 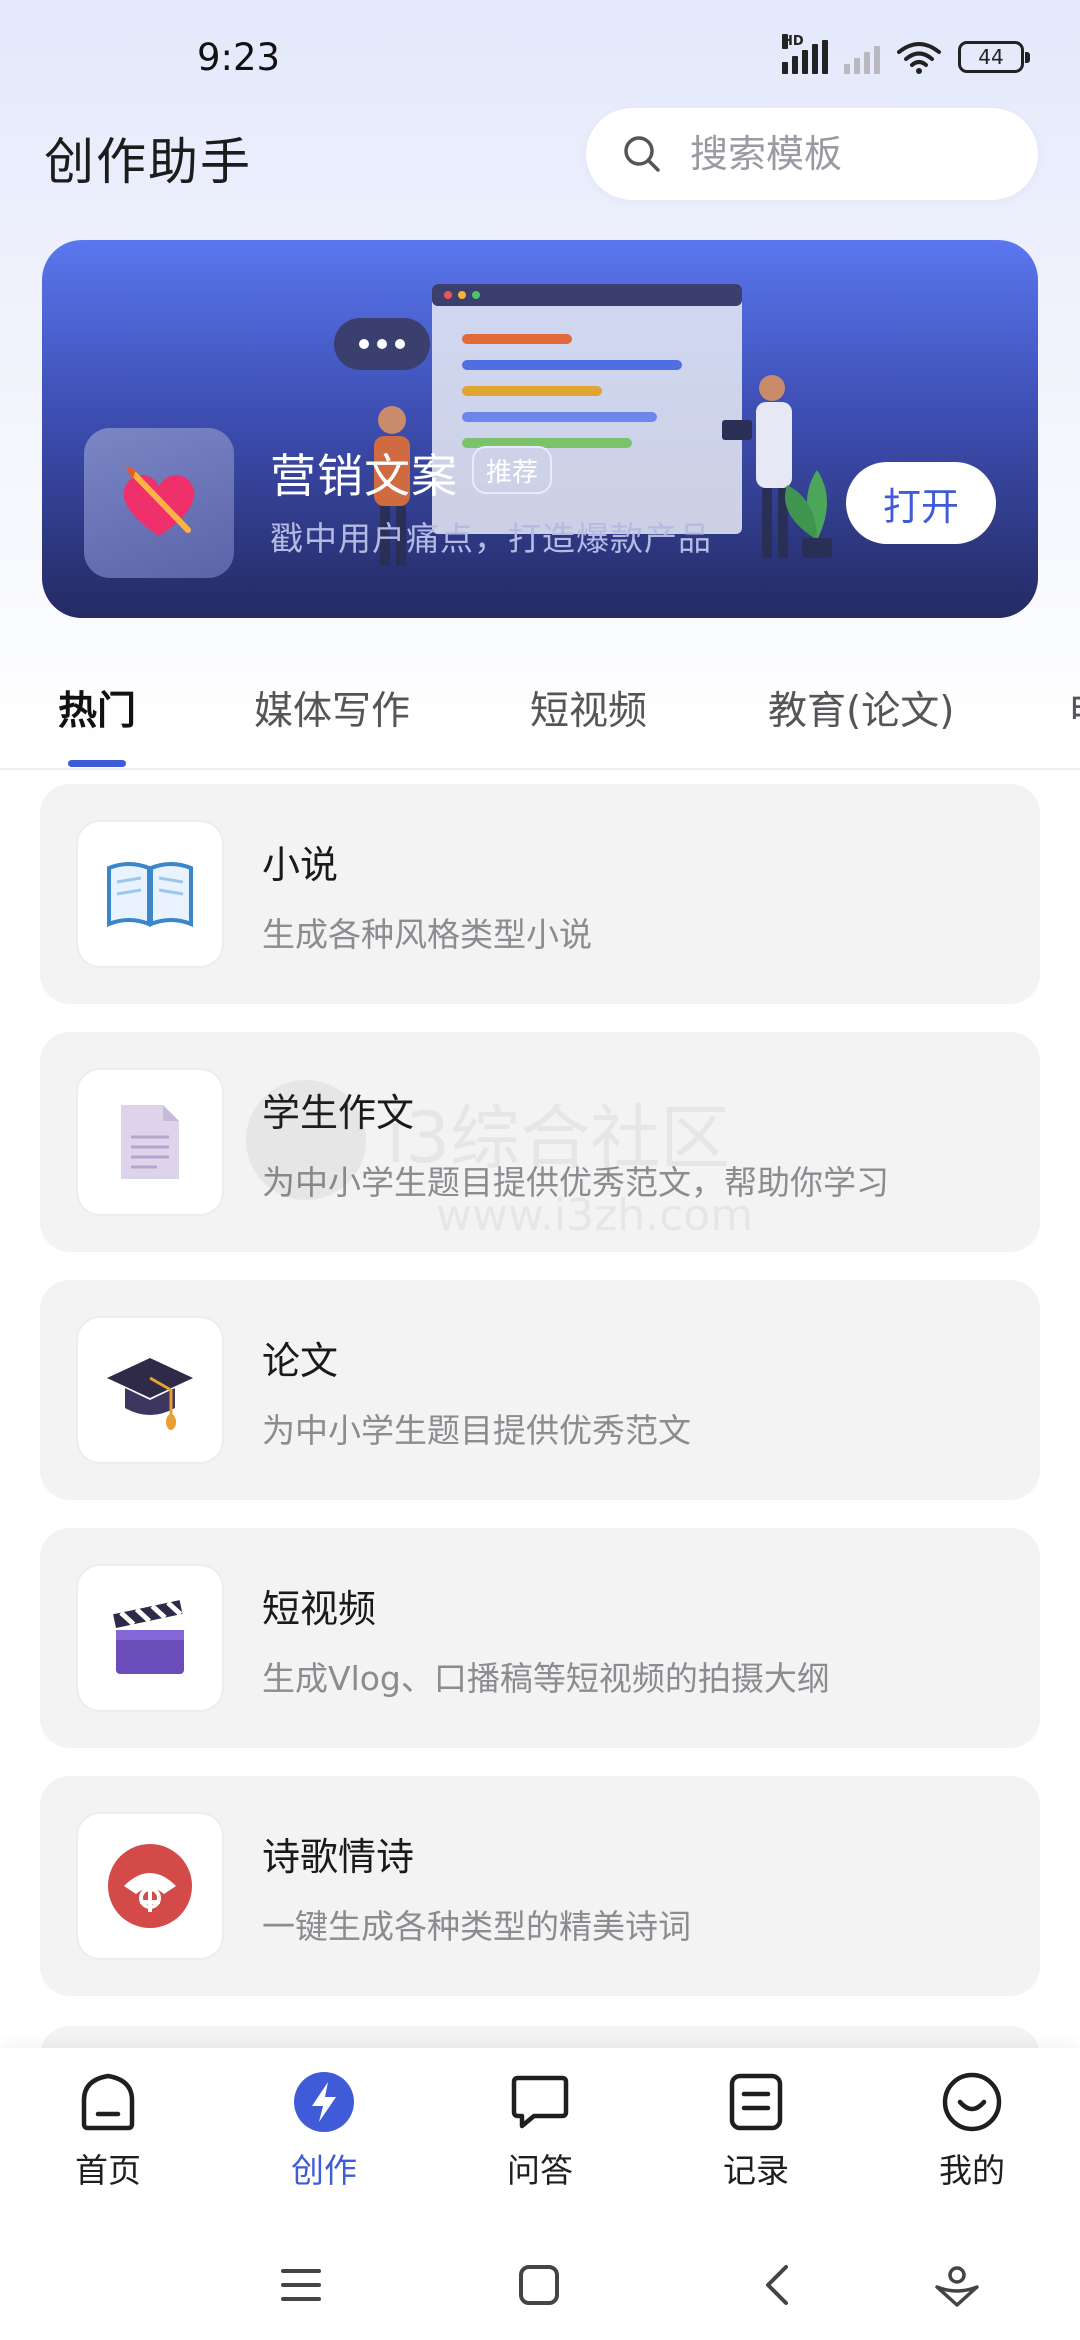 I want to click on nav-qa: 问答, so click(x=540, y=2131).